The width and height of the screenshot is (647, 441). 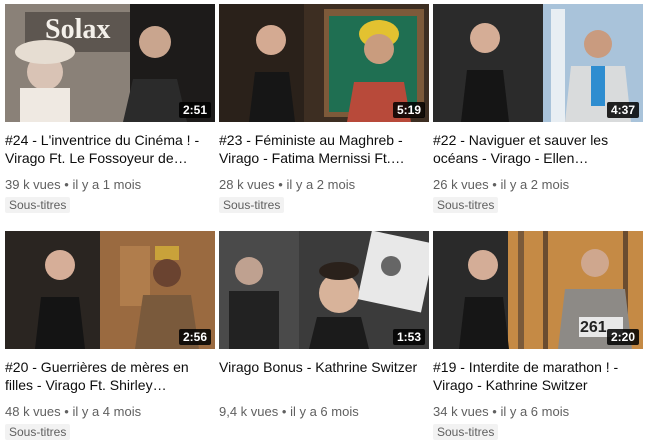 I want to click on video-thumbnail: 2:56, so click(x=110, y=290).